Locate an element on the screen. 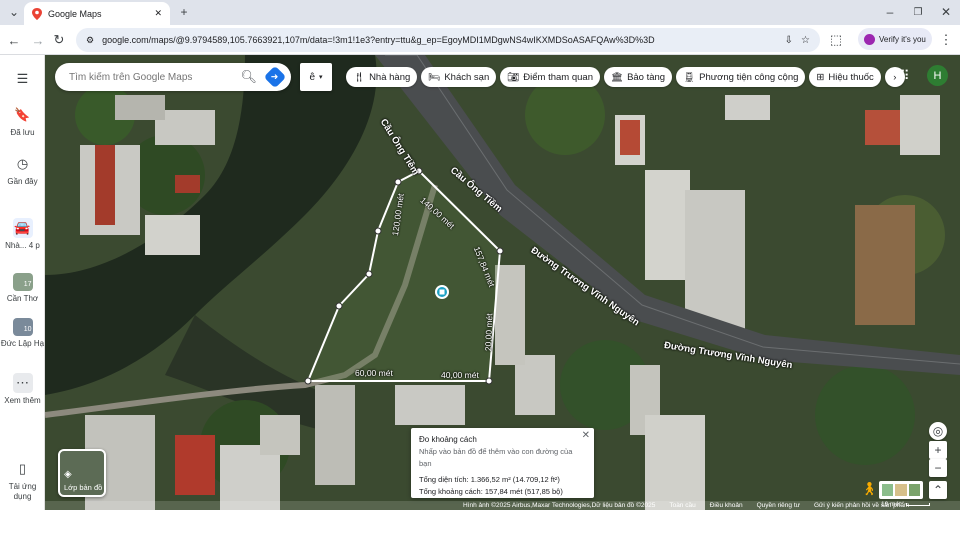  browser-tab-bar: ⌄ Google Maps ✕ + – ❐ ✕ is located at coordinates (480, 12).